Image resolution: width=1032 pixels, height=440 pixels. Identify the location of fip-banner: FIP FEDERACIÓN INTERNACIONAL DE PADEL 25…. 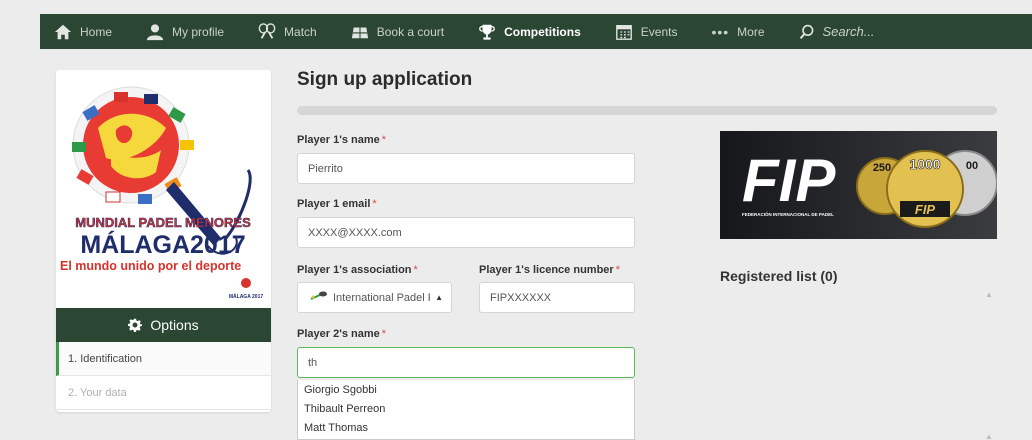
(858, 185).